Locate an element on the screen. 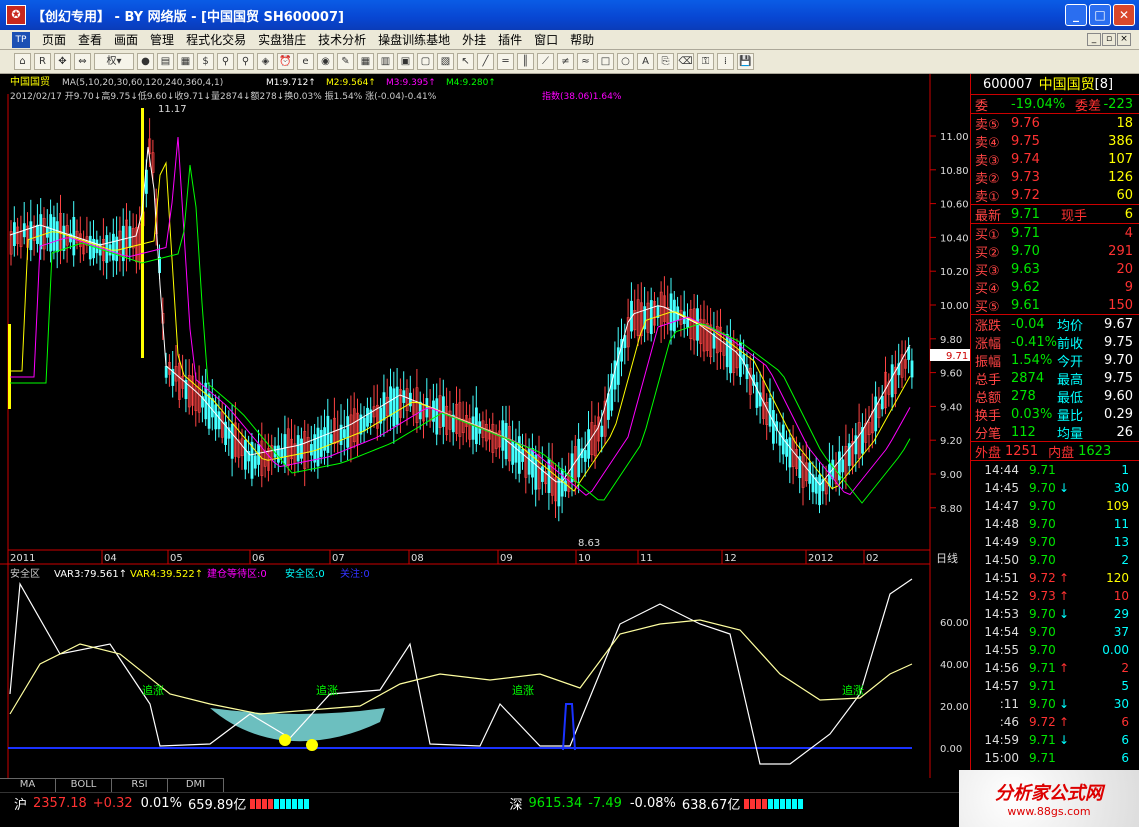  menu-view: 查看 is located at coordinates (90, 39).